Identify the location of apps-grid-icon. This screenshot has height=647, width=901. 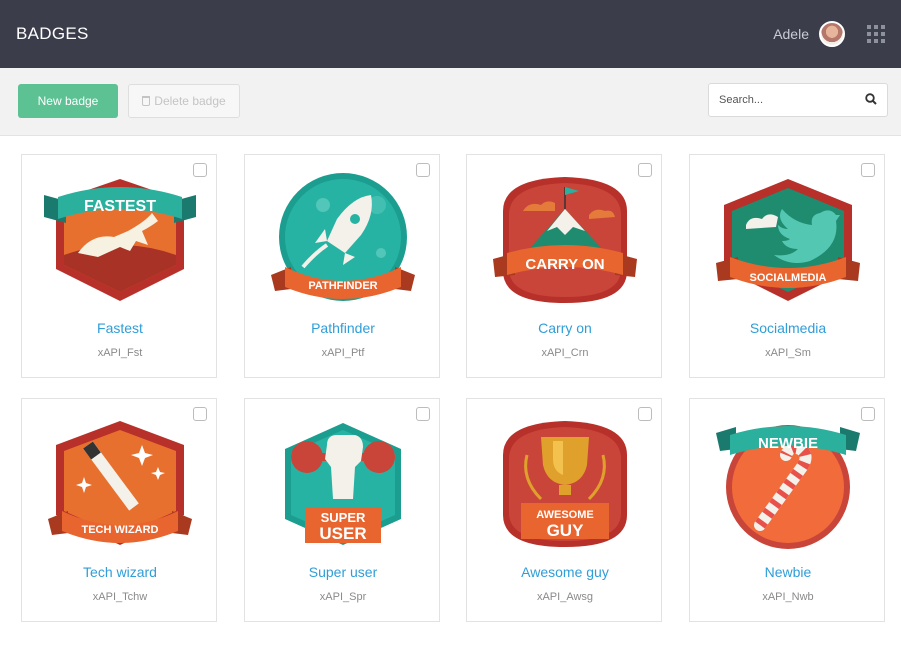
(876, 34).